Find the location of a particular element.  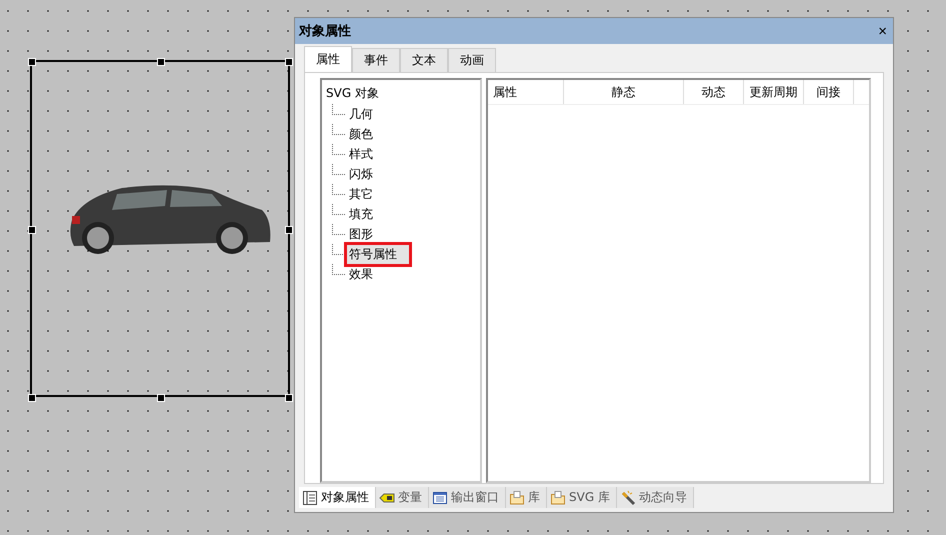

tab: 事件 is located at coordinates (376, 60).